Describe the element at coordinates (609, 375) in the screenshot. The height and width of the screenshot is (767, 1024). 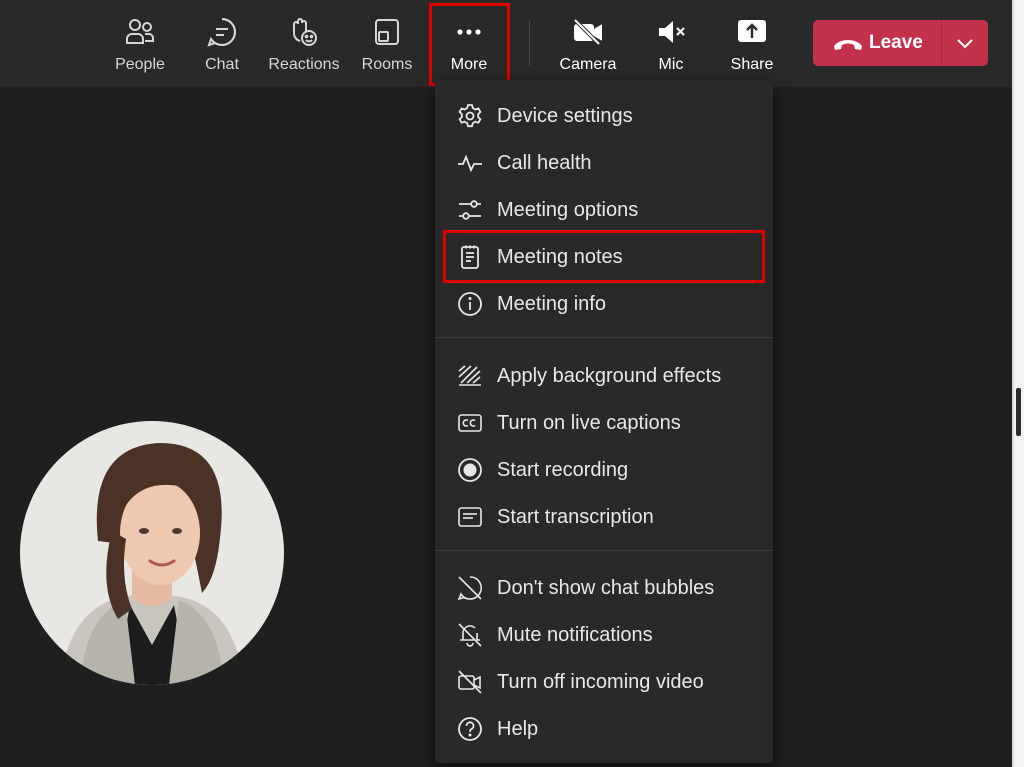
I see `menu-label: Apply background effects` at that location.